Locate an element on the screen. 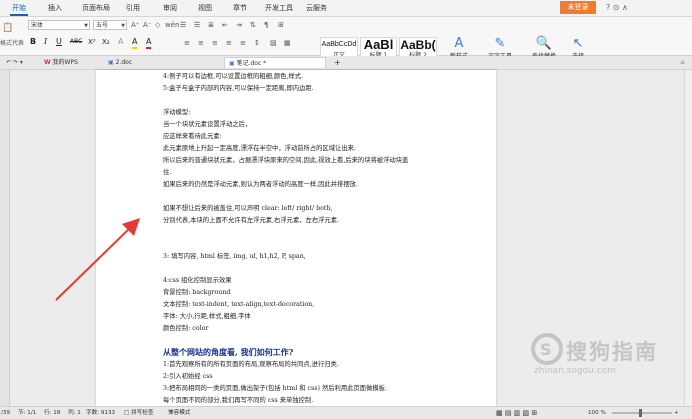  zoom-level: 100 % is located at coordinates (597, 413).